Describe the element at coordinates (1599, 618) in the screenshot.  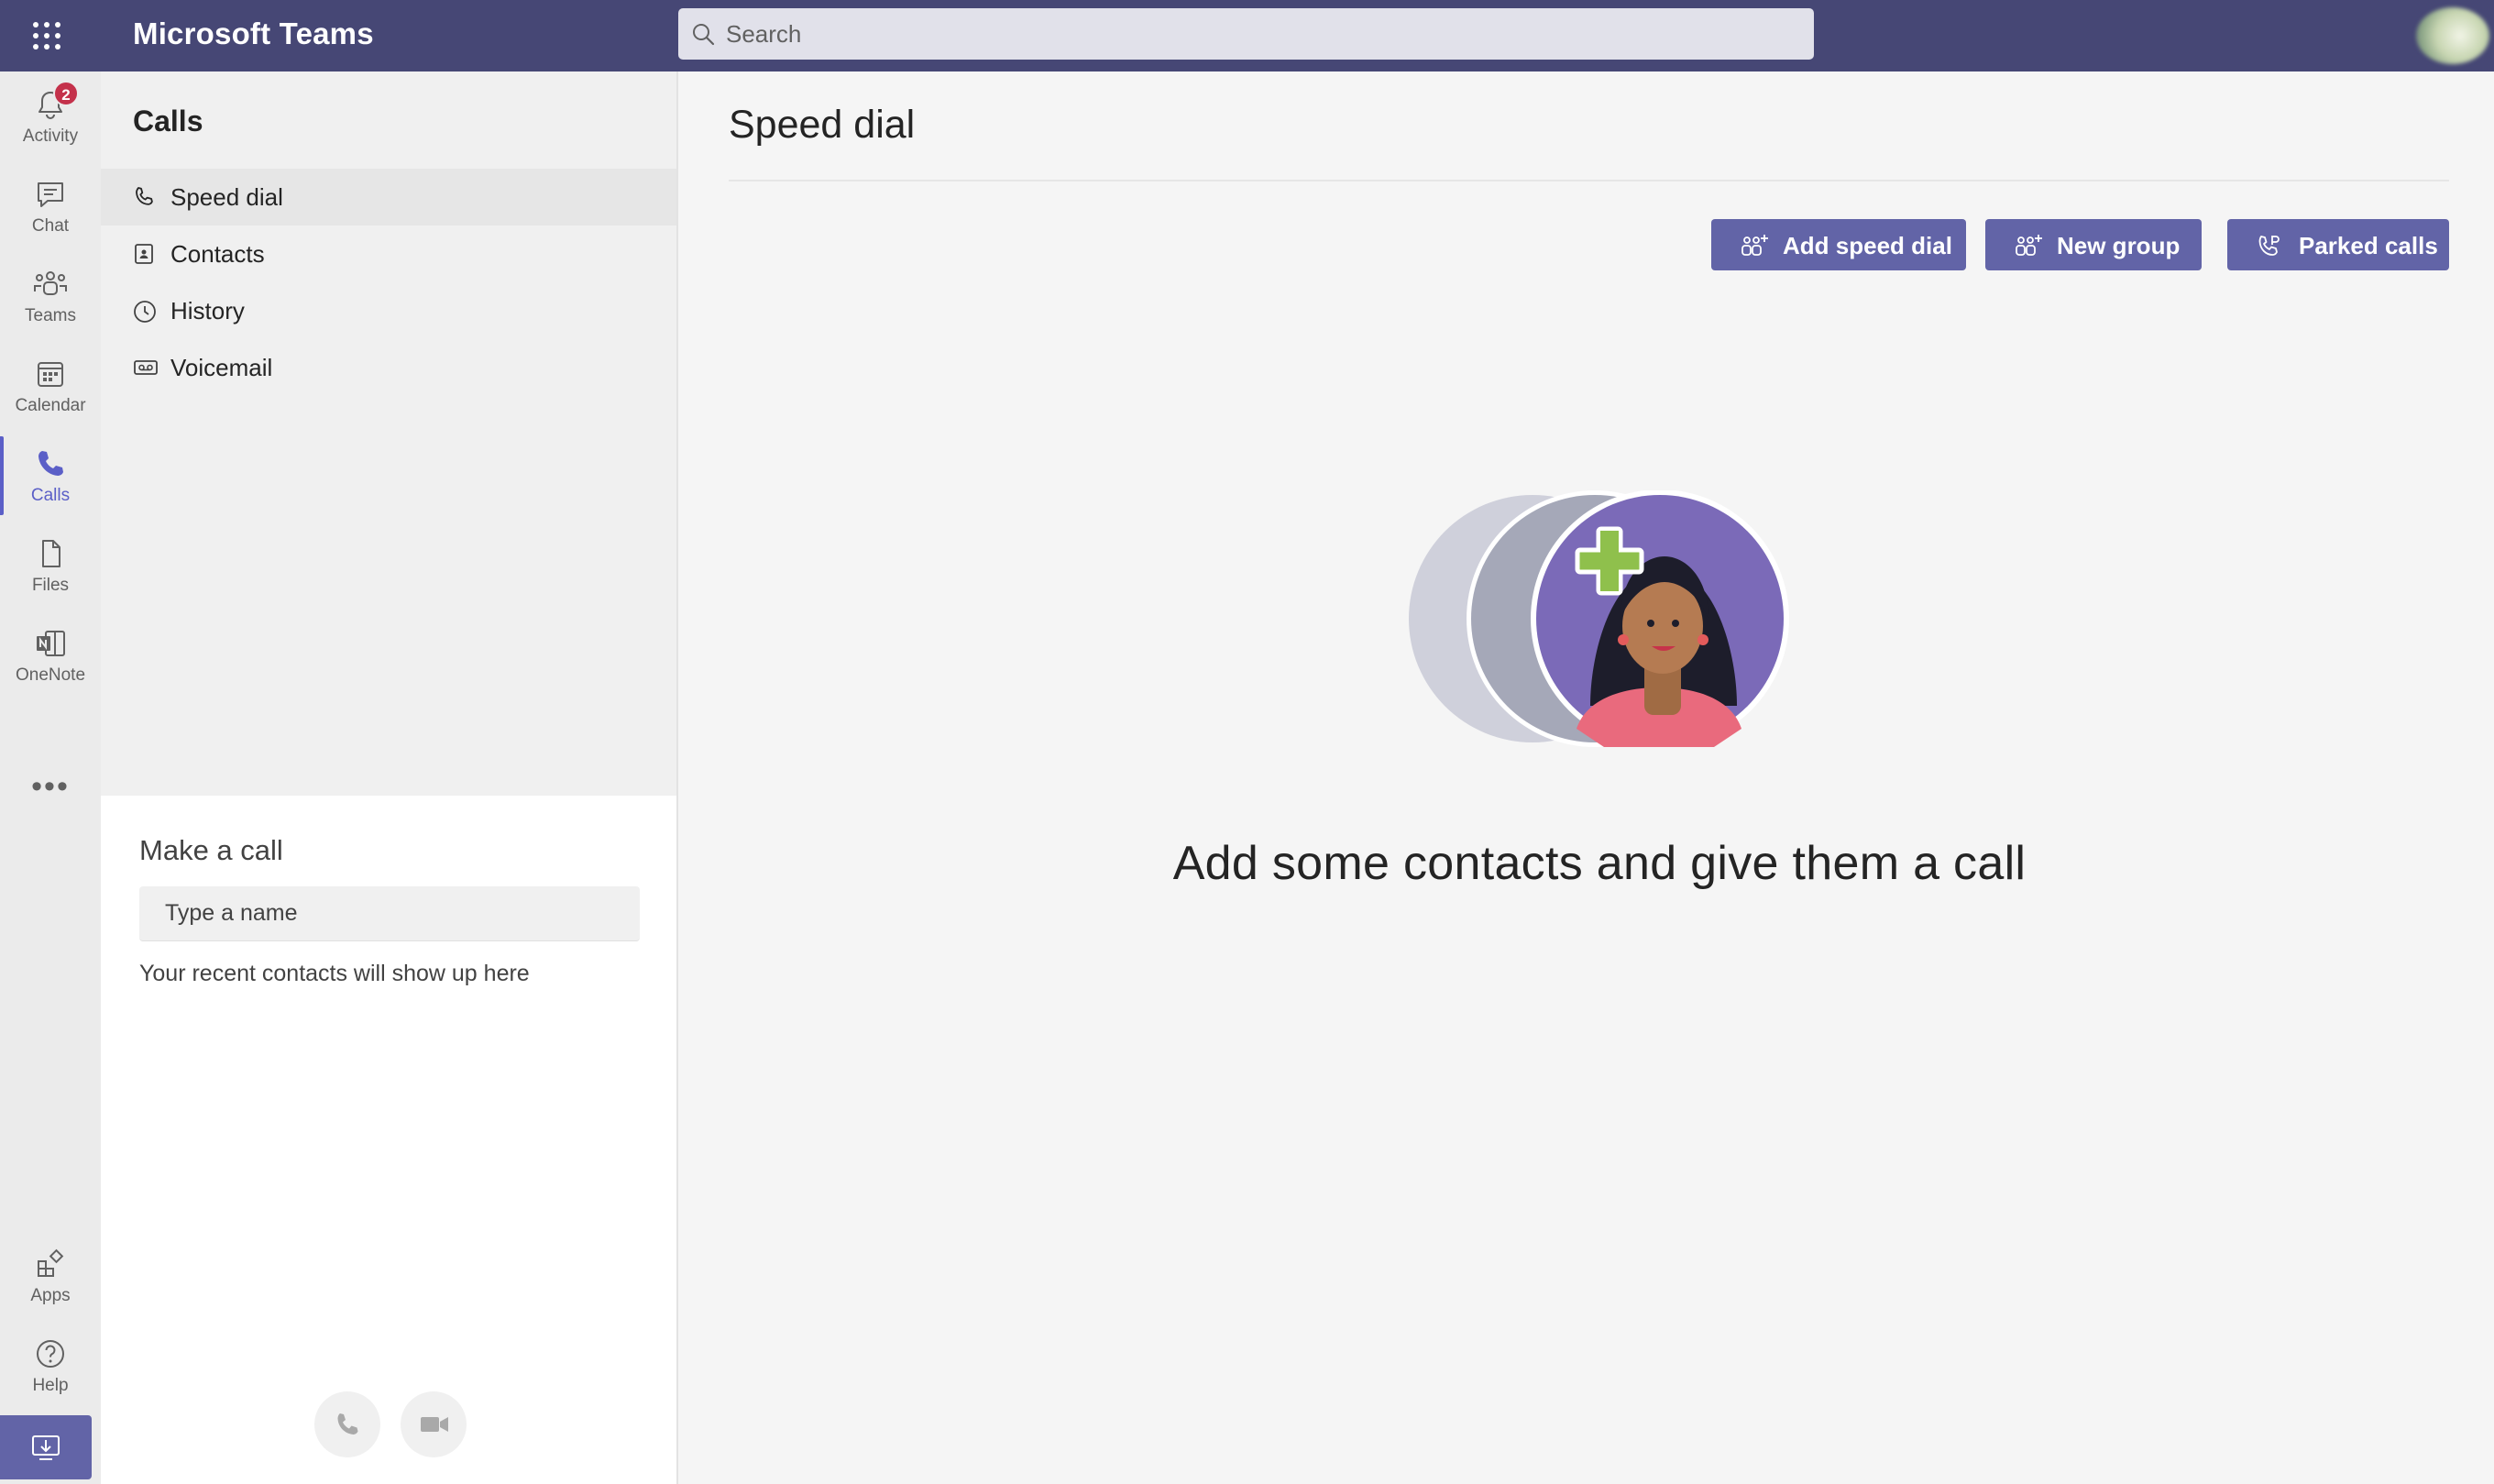
I see `empty-state-illustration` at that location.